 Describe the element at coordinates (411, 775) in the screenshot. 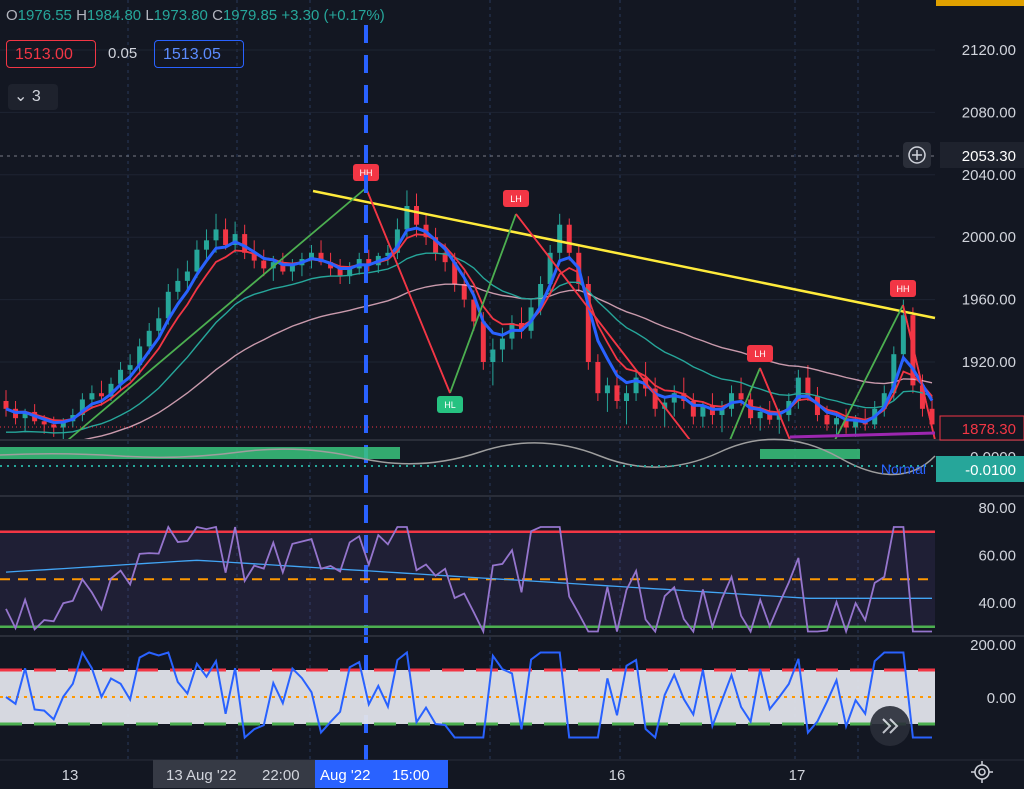

I see `time-selected-label: 15:00` at that location.